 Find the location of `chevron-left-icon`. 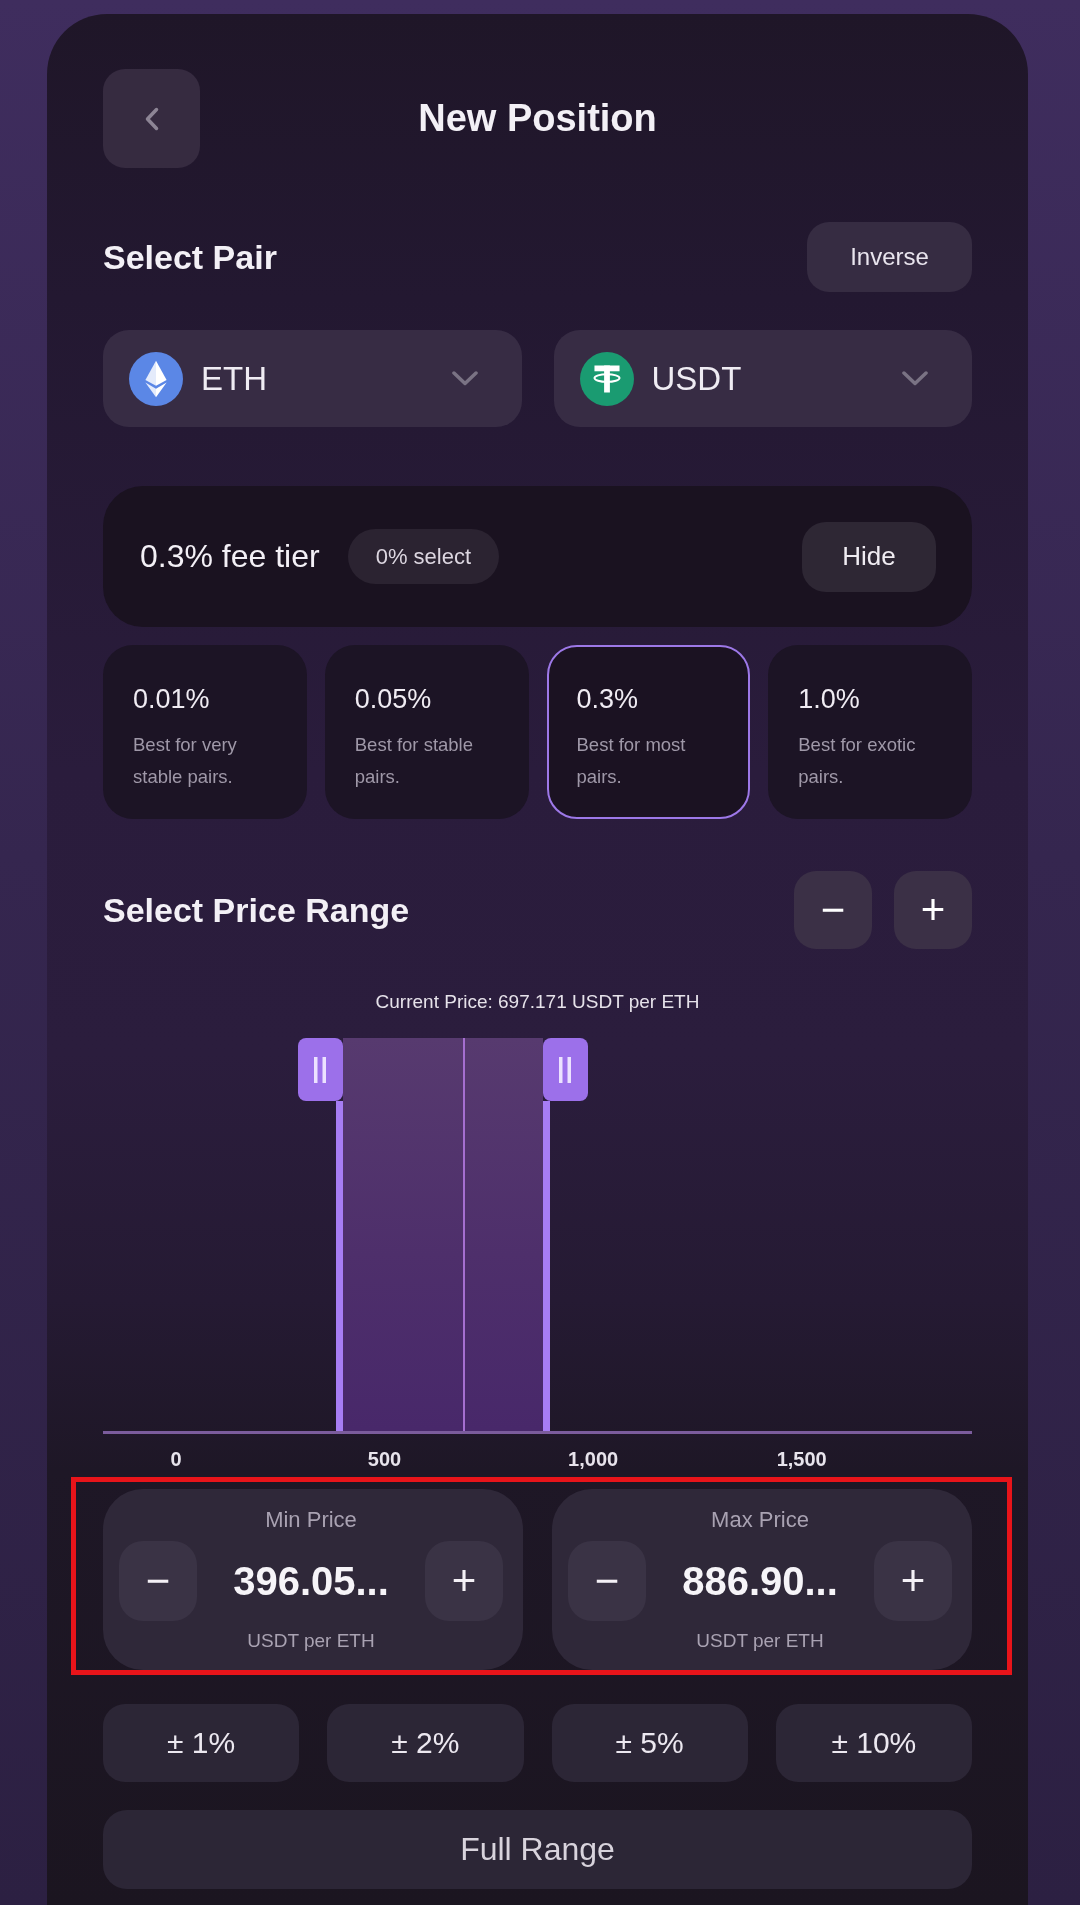

chevron-left-icon is located at coordinates (151, 118).